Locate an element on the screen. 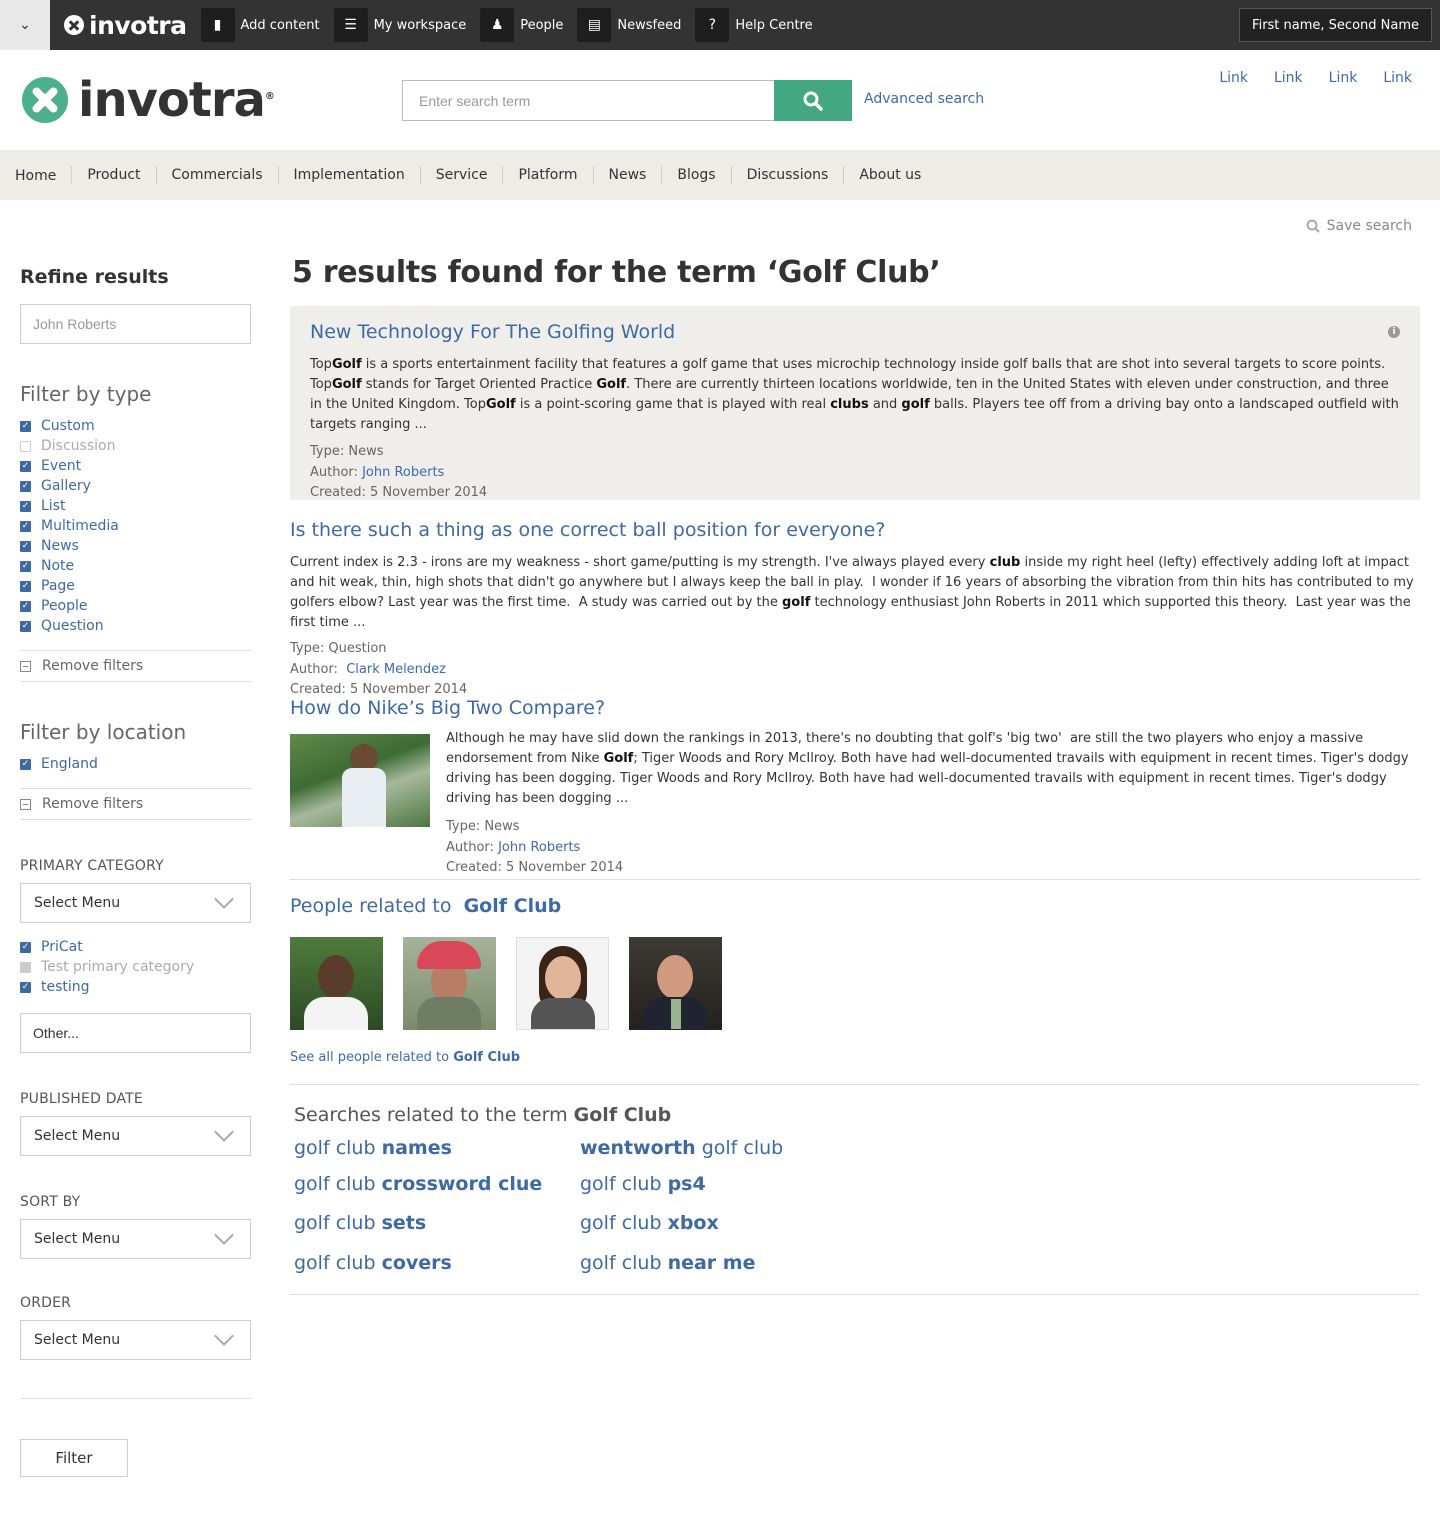 This screenshot has height=1522, width=1440. search-input: Enter search term is located at coordinates (588, 100).